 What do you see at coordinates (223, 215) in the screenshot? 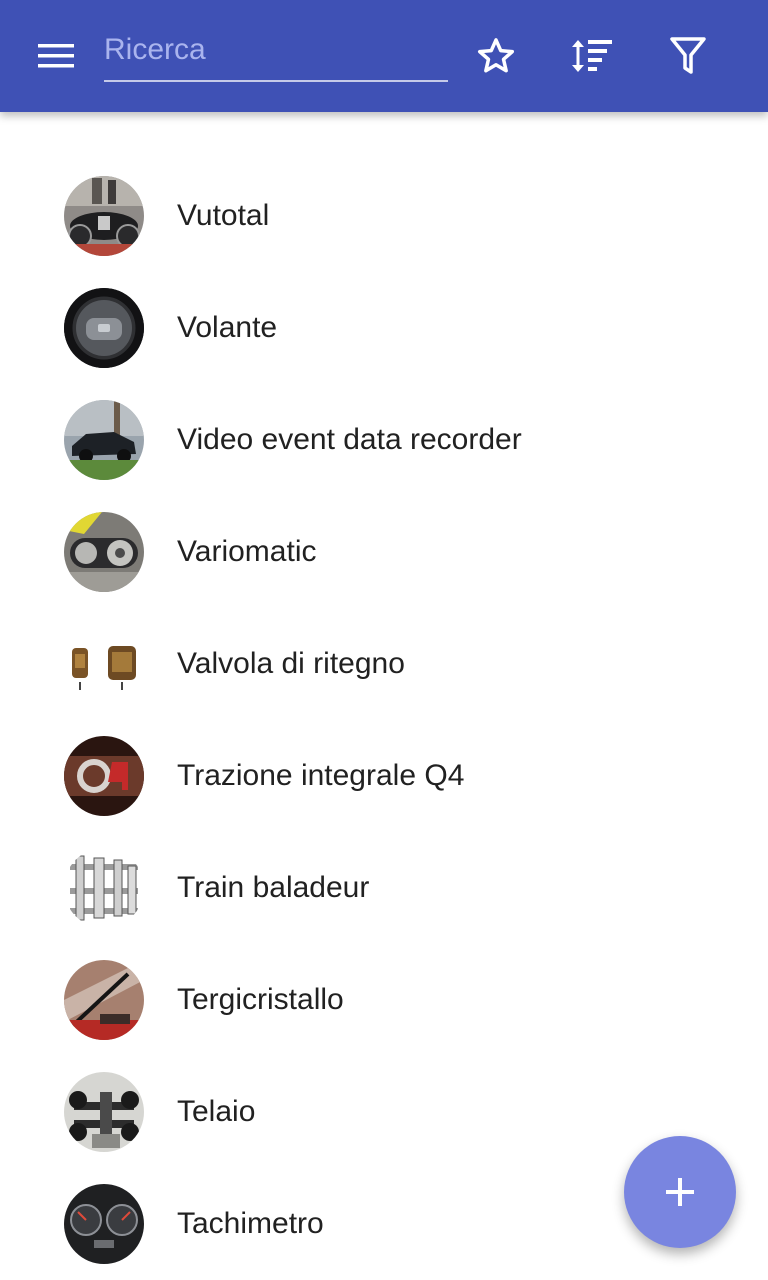
I see `item-label: Vutotal` at bounding box center [223, 215].